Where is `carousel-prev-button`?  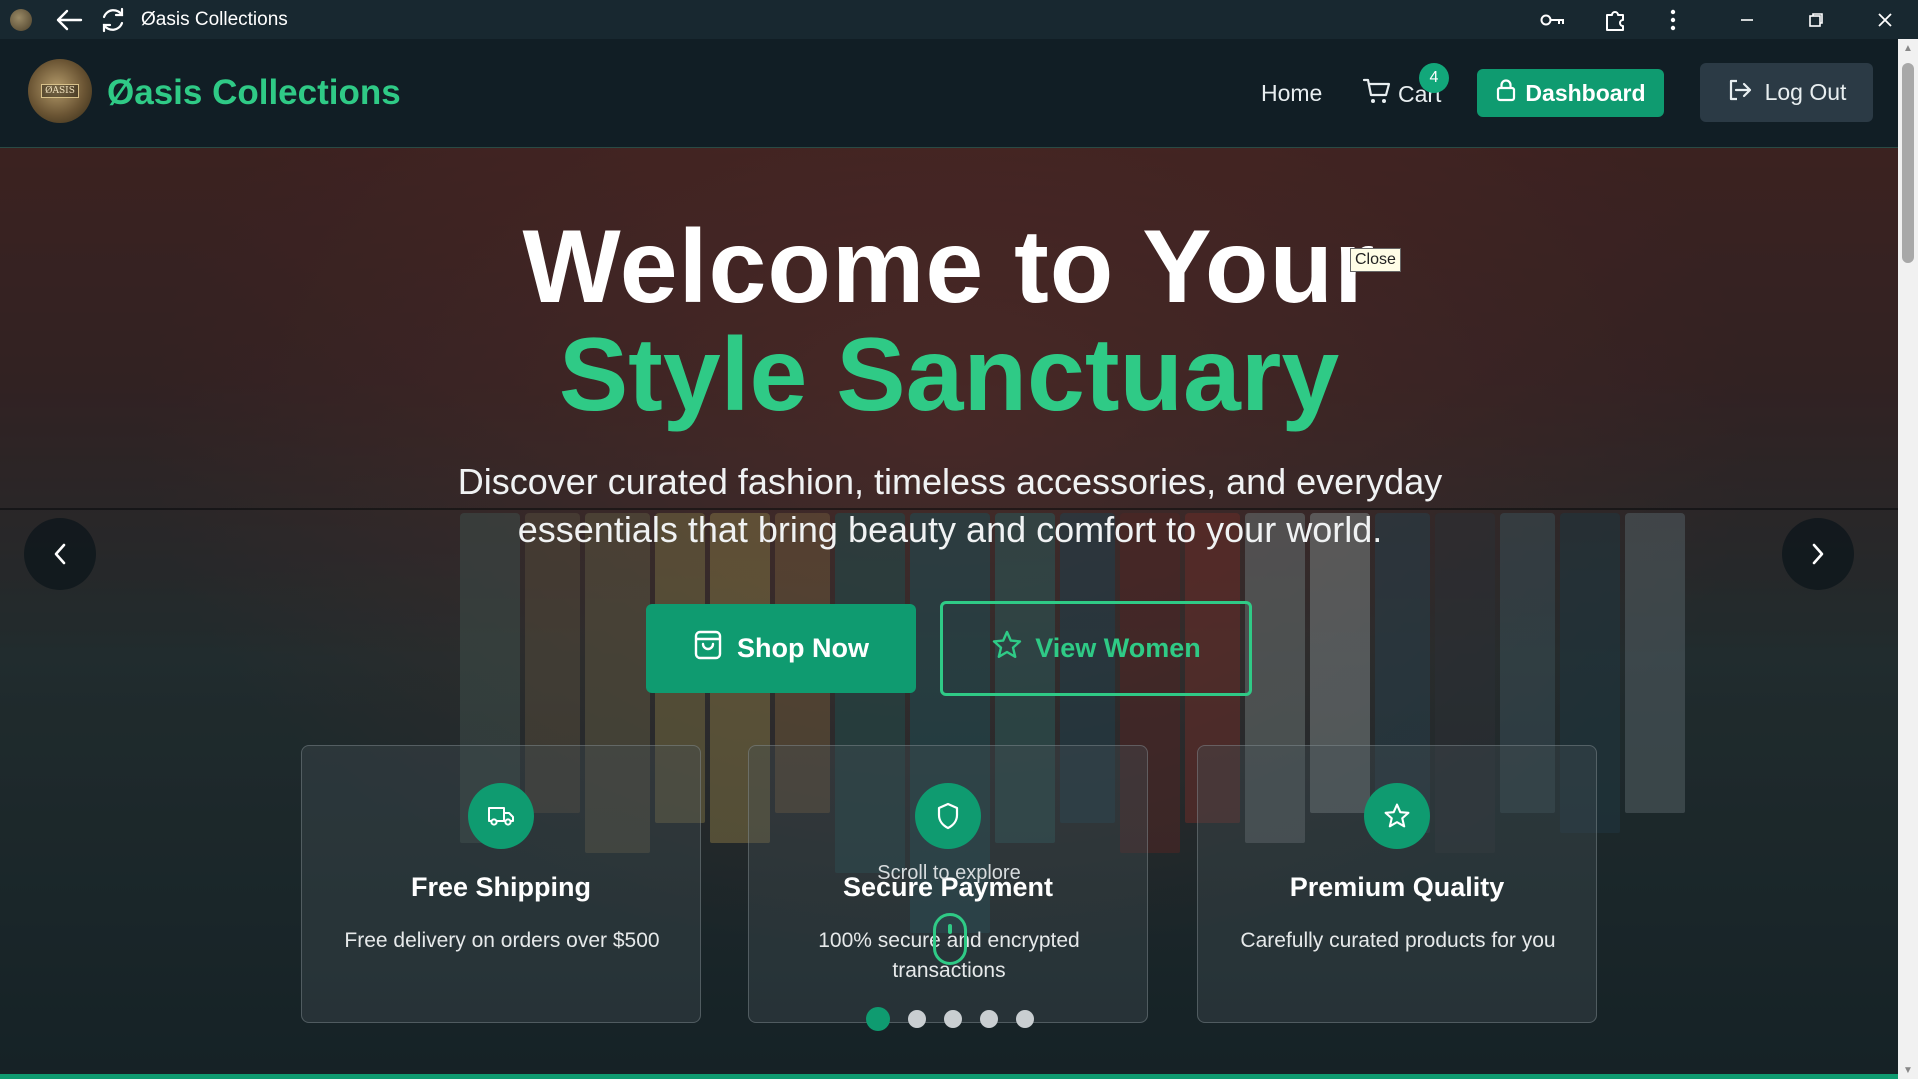 carousel-prev-button is located at coordinates (60, 554).